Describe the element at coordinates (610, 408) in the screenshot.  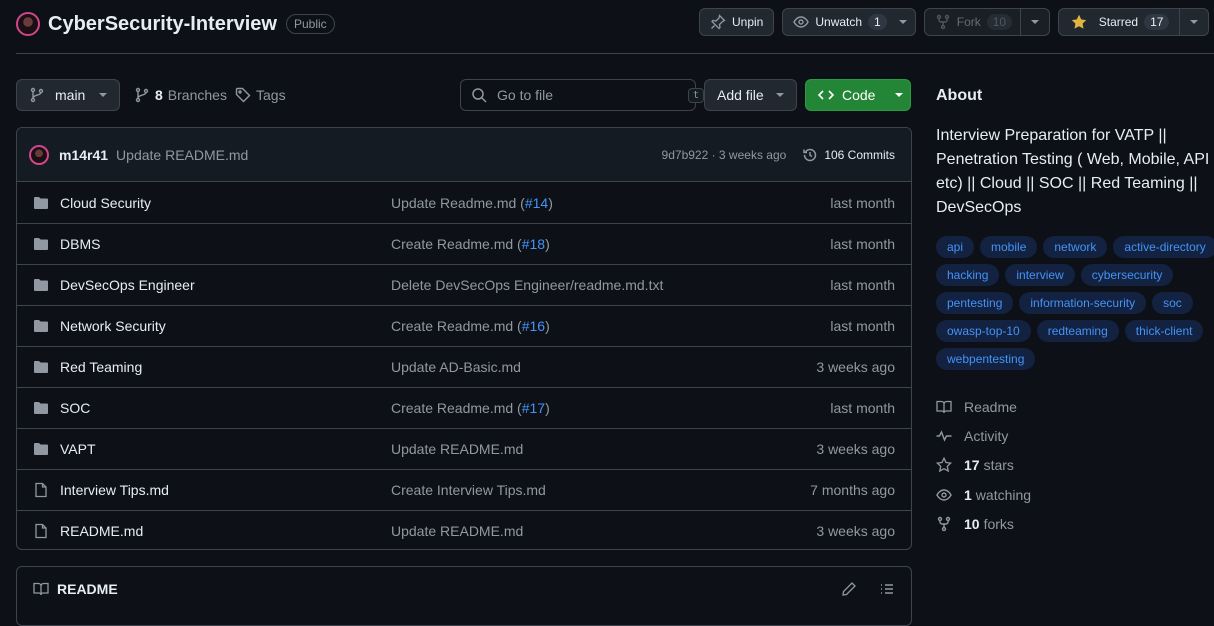
I see `file-commit-message: Create Readme.md (#17)` at that location.